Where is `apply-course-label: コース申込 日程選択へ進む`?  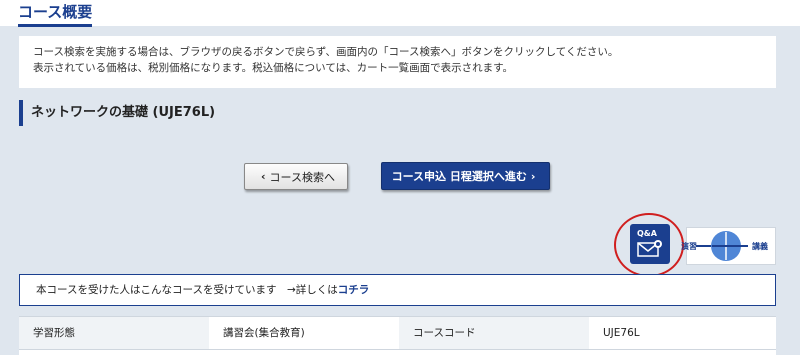
apply-course-label: コース申込 日程選択へ進む is located at coordinates (459, 176).